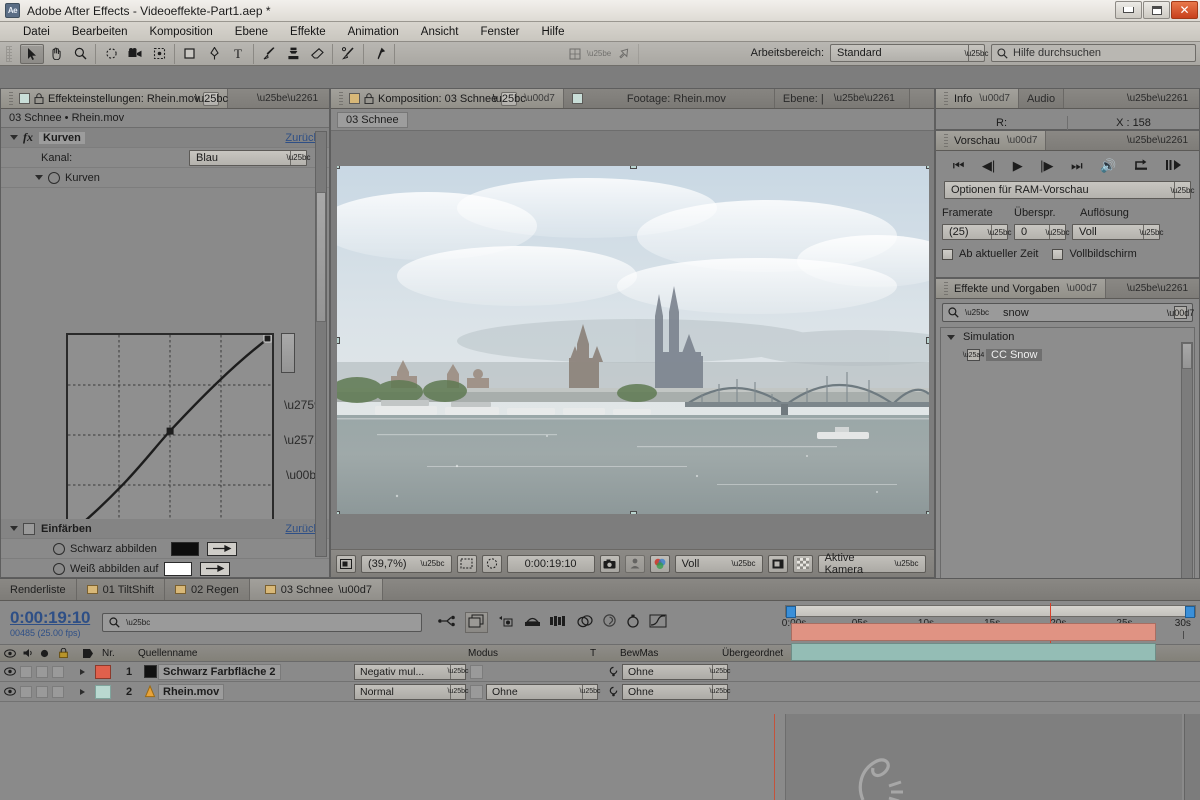 The width and height of the screenshot is (1200, 800). Describe the element at coordinates (1046, 166) in the screenshot. I see `next-frame-button: |▶` at that location.